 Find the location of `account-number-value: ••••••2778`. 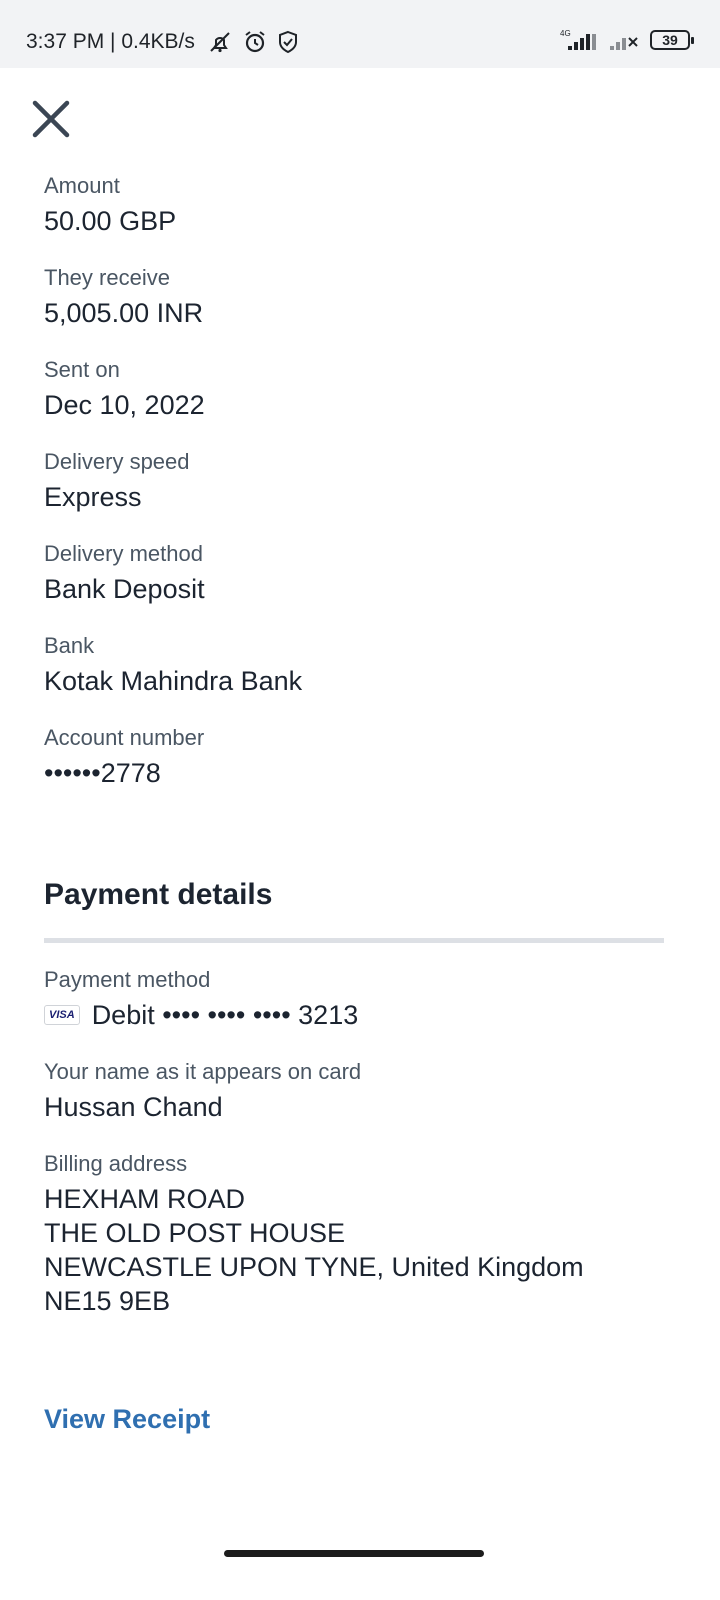

account-number-value: ••••••2778 is located at coordinates (102, 773).